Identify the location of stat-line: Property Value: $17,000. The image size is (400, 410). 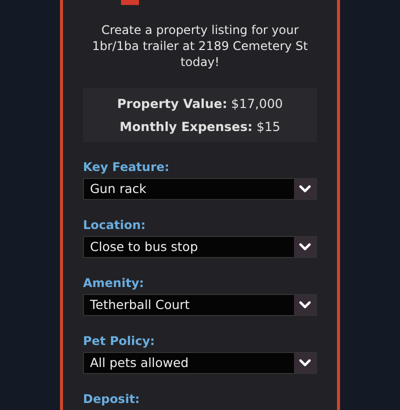
(200, 104).